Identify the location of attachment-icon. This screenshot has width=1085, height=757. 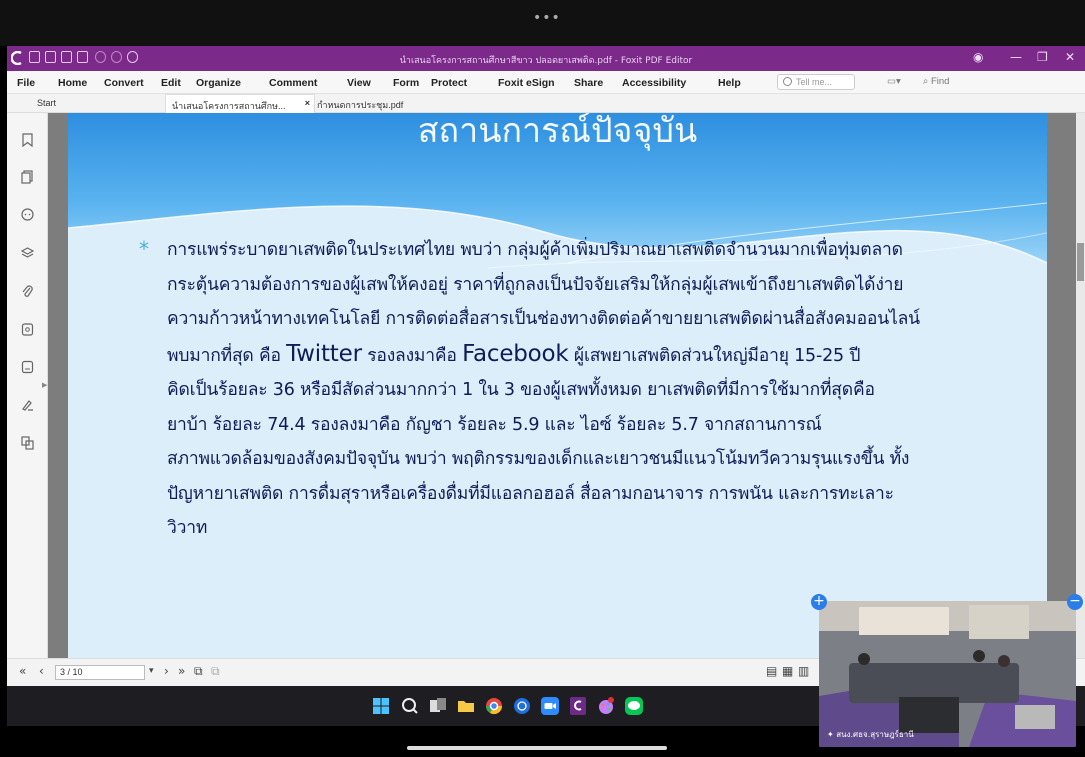
(27, 291).